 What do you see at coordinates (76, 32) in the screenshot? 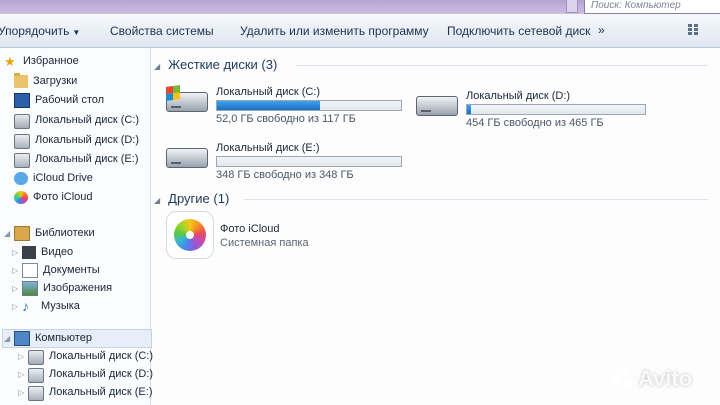
I see `chevron-down-icon: ▼` at bounding box center [76, 32].